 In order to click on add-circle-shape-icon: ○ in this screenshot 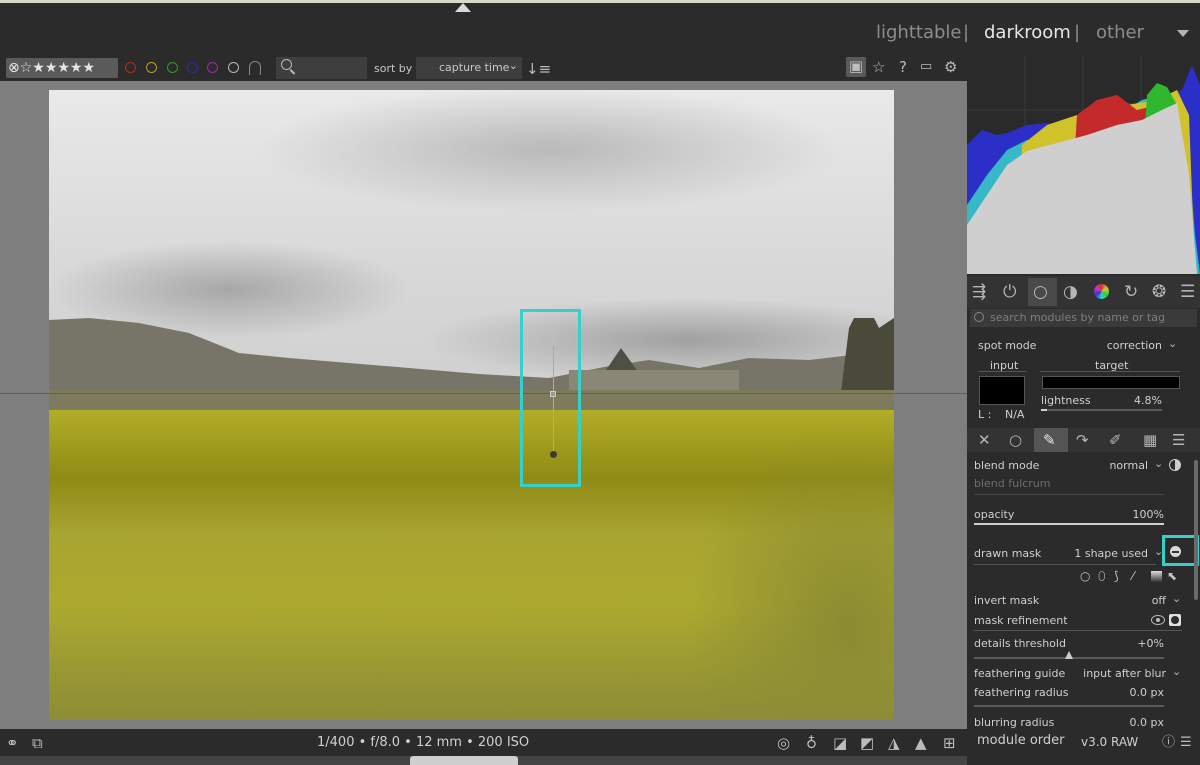, I will do `click(1085, 576)`.